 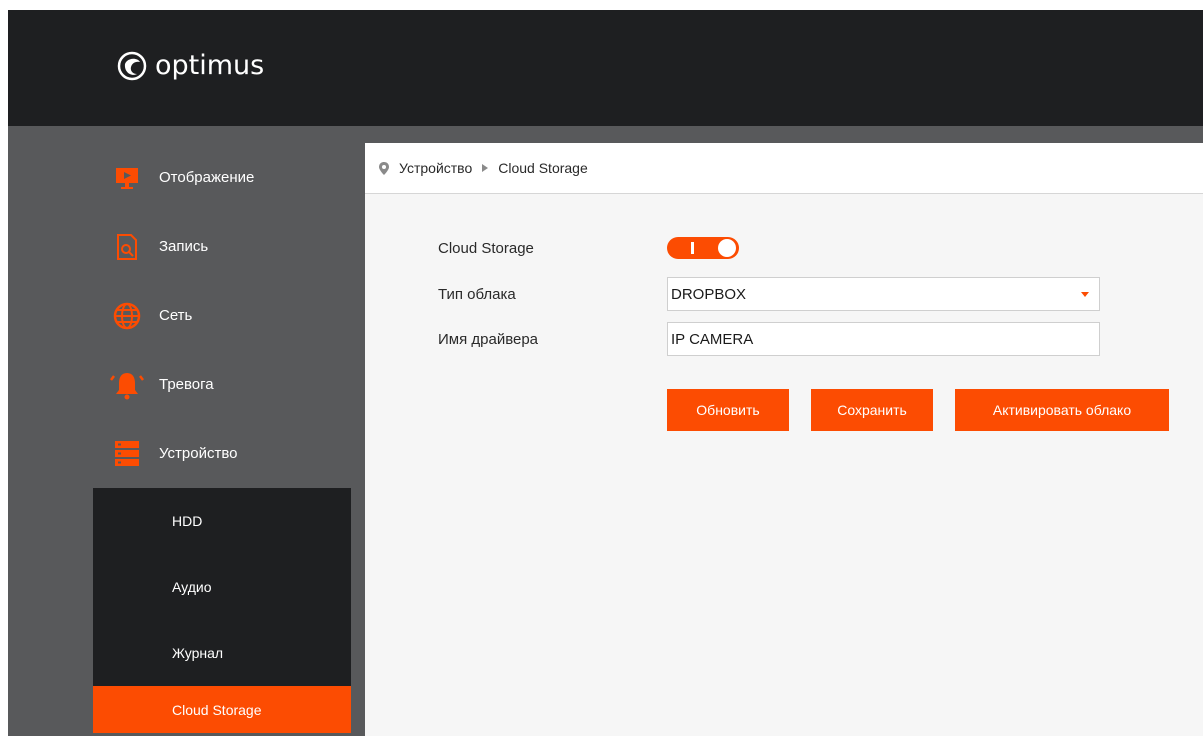 What do you see at coordinates (132, 65) in the screenshot?
I see `optimus-logo-icon` at bounding box center [132, 65].